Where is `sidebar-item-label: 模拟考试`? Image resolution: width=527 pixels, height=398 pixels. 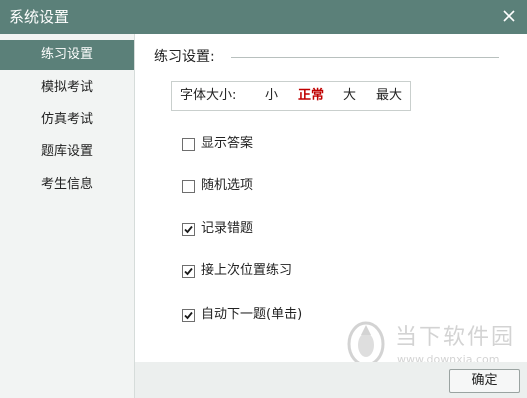 sidebar-item-label: 模拟考试 is located at coordinates (66, 87).